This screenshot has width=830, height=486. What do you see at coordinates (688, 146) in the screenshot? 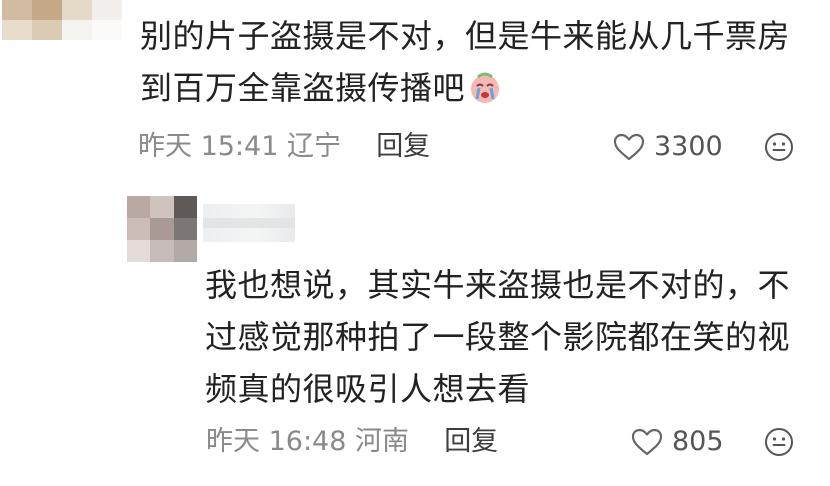
I see `like-count: 3300` at bounding box center [688, 146].